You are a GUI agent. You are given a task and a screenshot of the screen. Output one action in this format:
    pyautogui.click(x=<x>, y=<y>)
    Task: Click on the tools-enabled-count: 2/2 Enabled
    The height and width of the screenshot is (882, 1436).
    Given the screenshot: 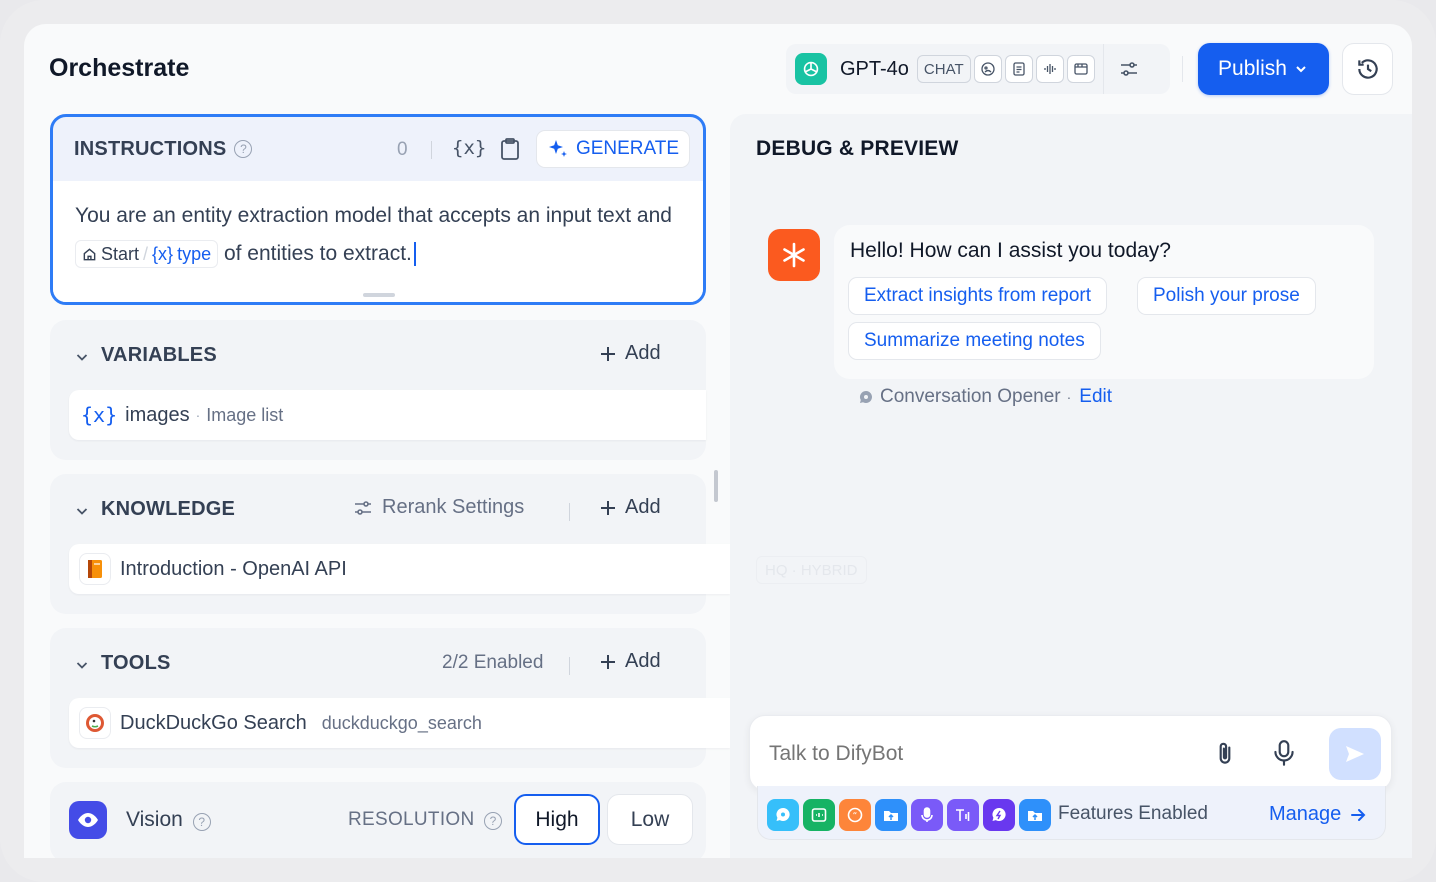 What is the action you would take?
    pyautogui.click(x=493, y=662)
    